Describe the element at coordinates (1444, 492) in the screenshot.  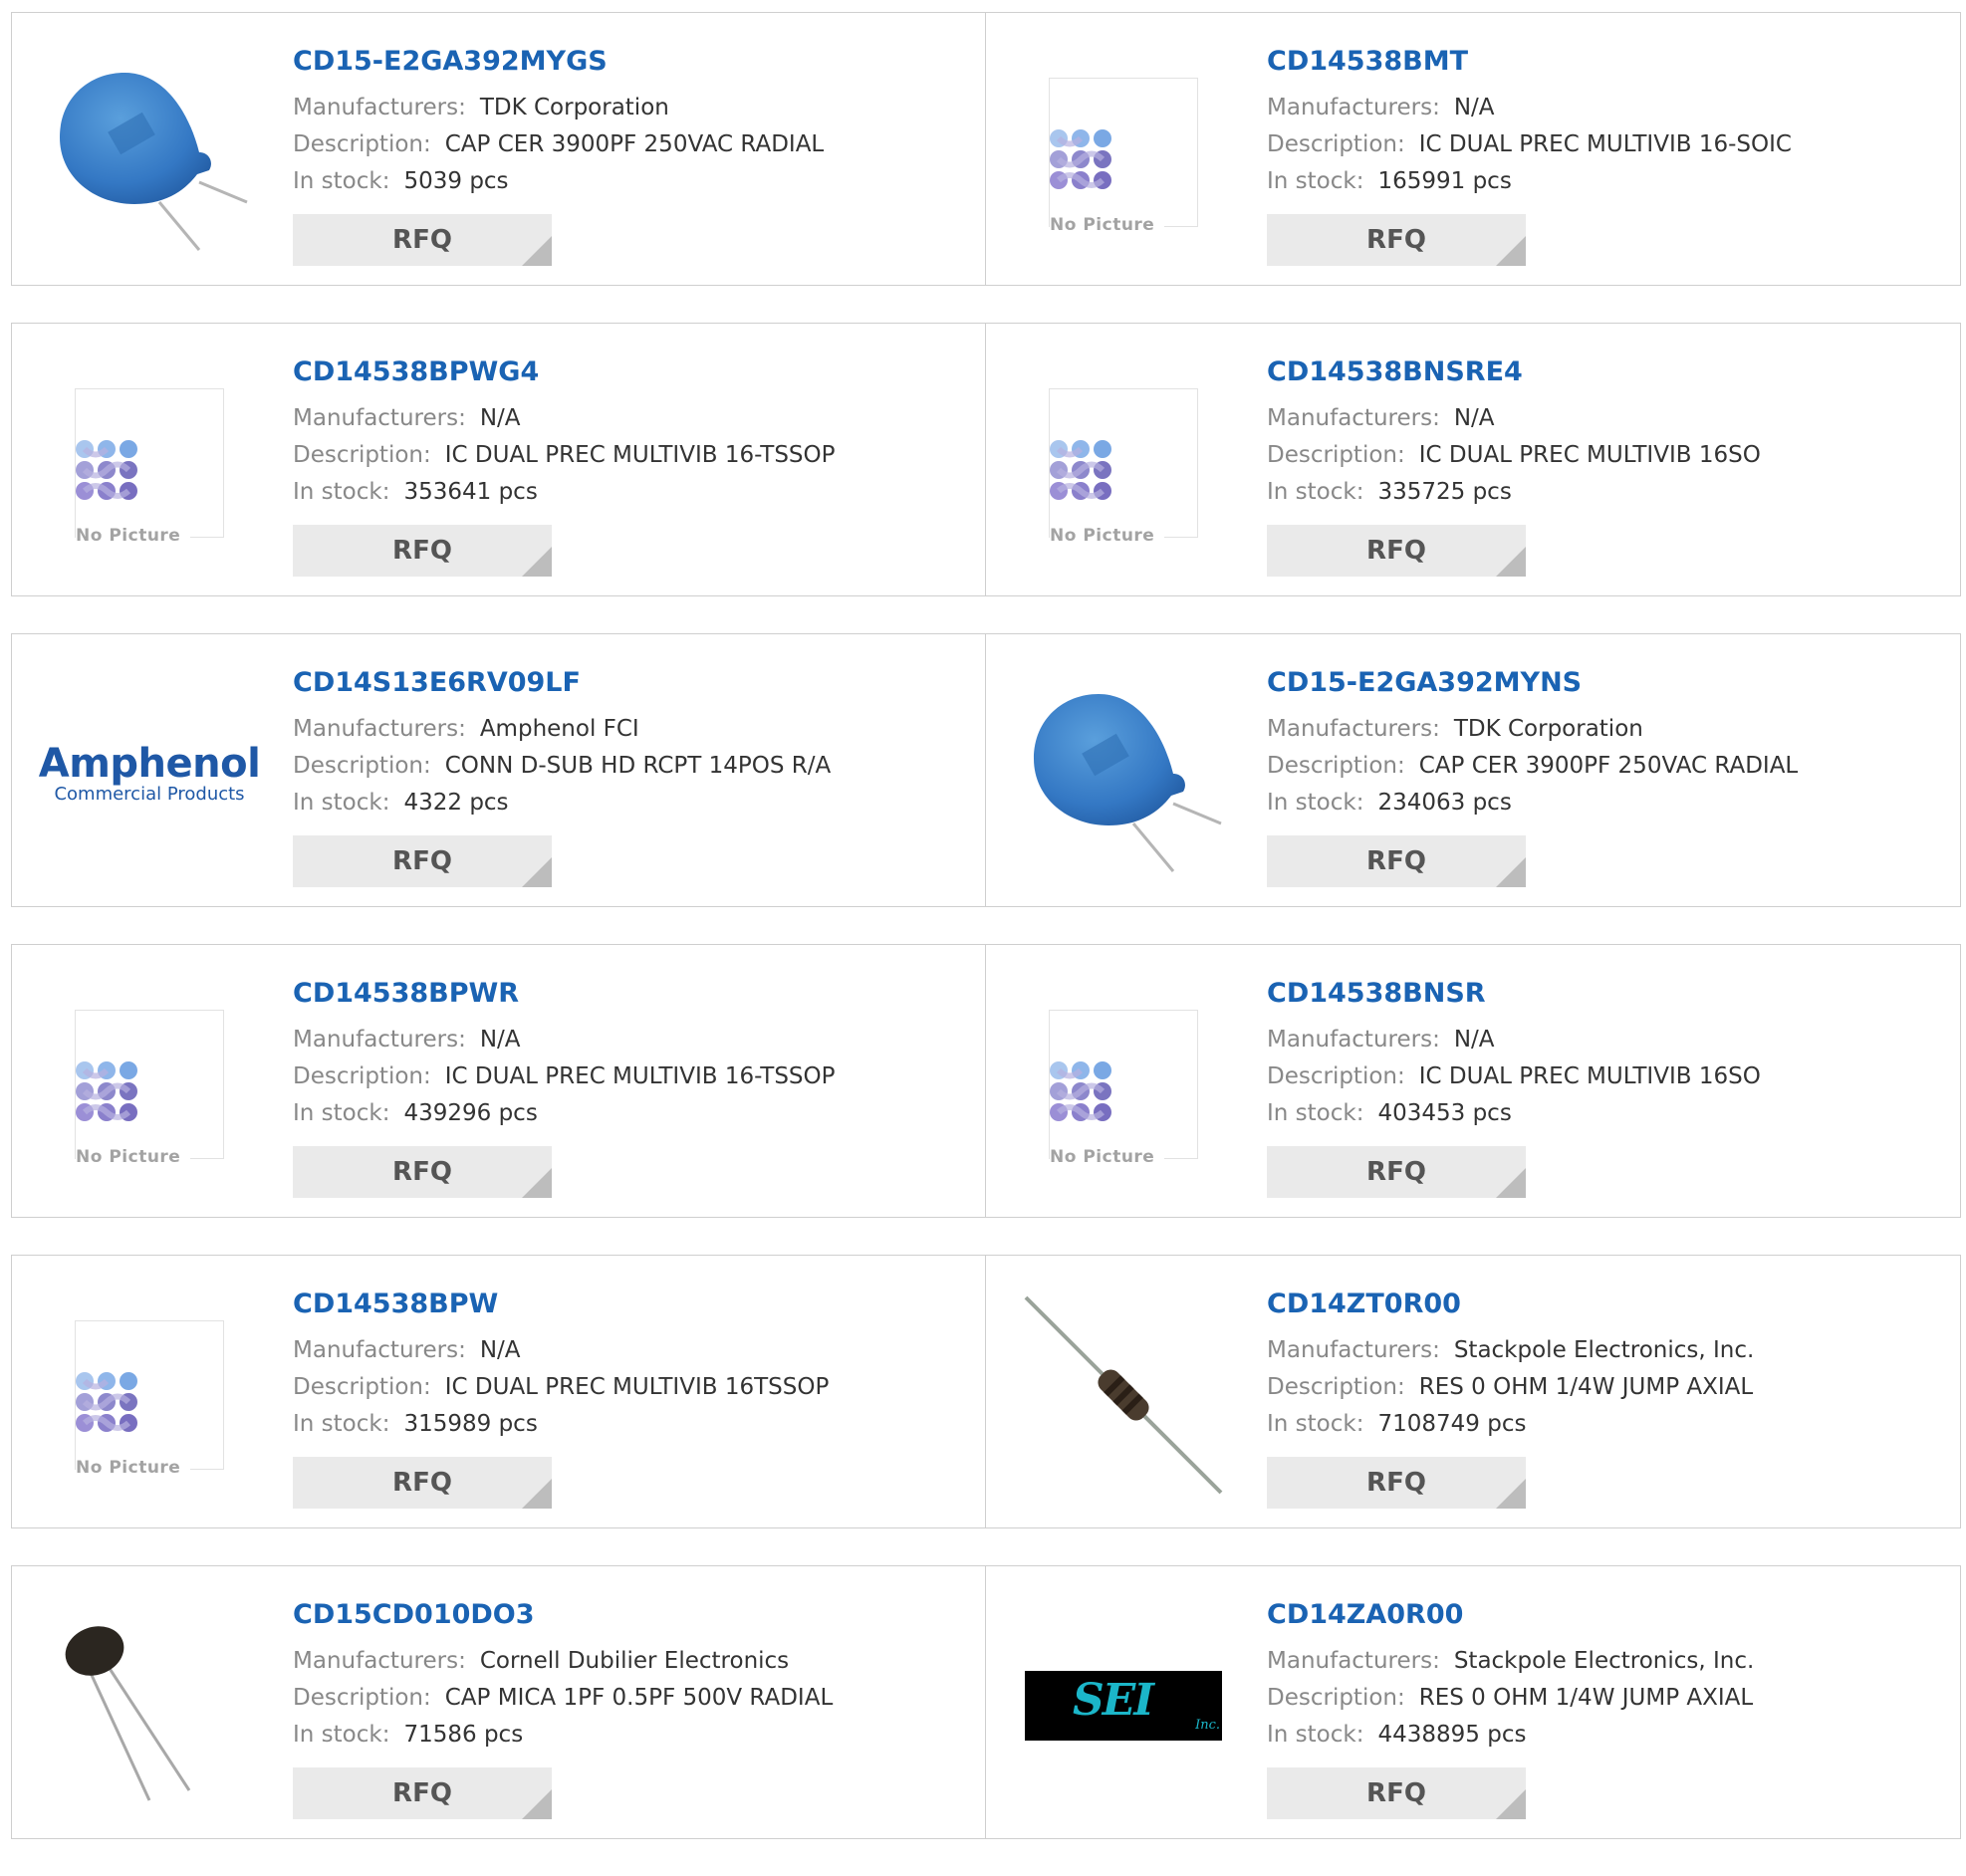
I see `stock-value: 335725 pcs` at that location.